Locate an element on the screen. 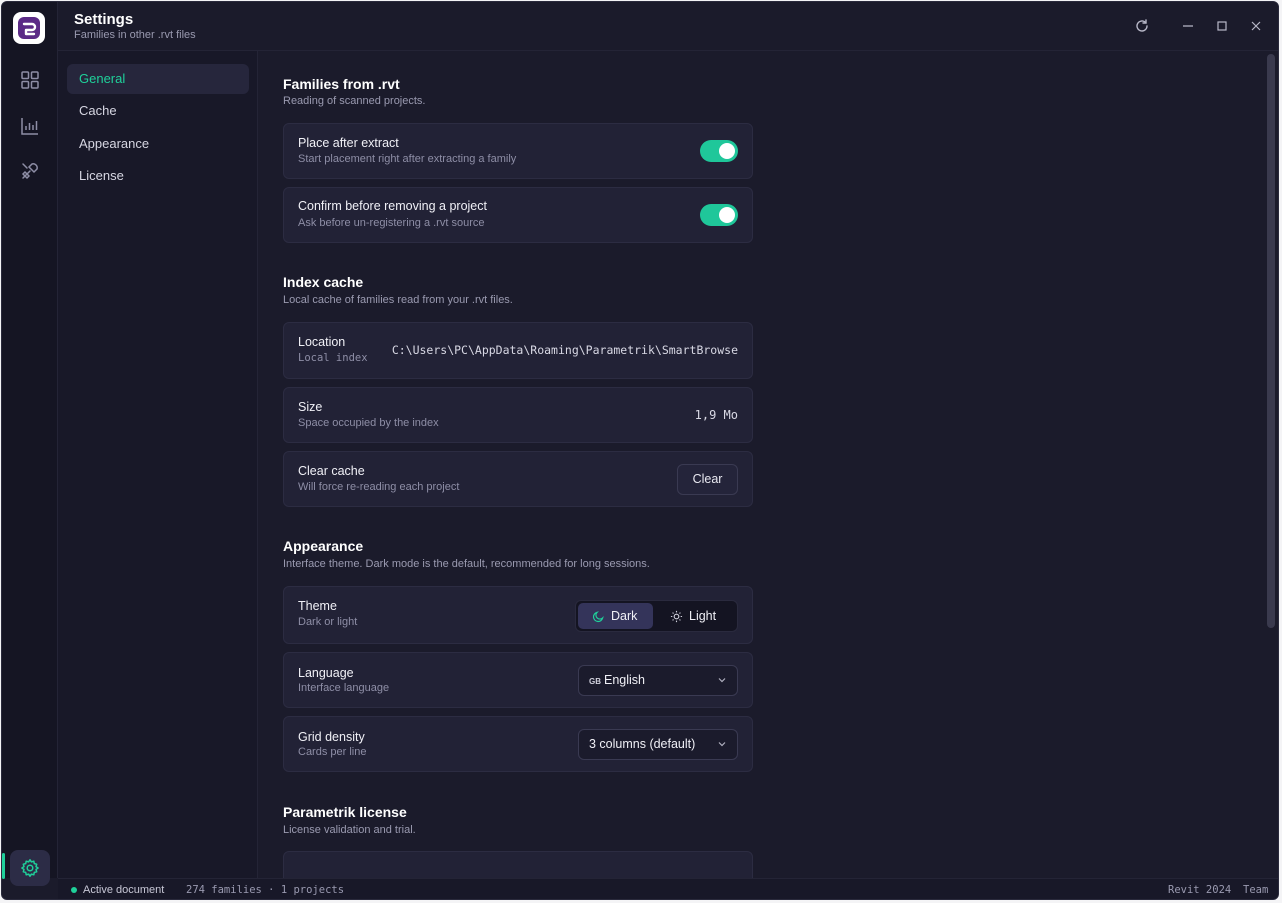  theme-switch: Dark Light is located at coordinates (656, 616).